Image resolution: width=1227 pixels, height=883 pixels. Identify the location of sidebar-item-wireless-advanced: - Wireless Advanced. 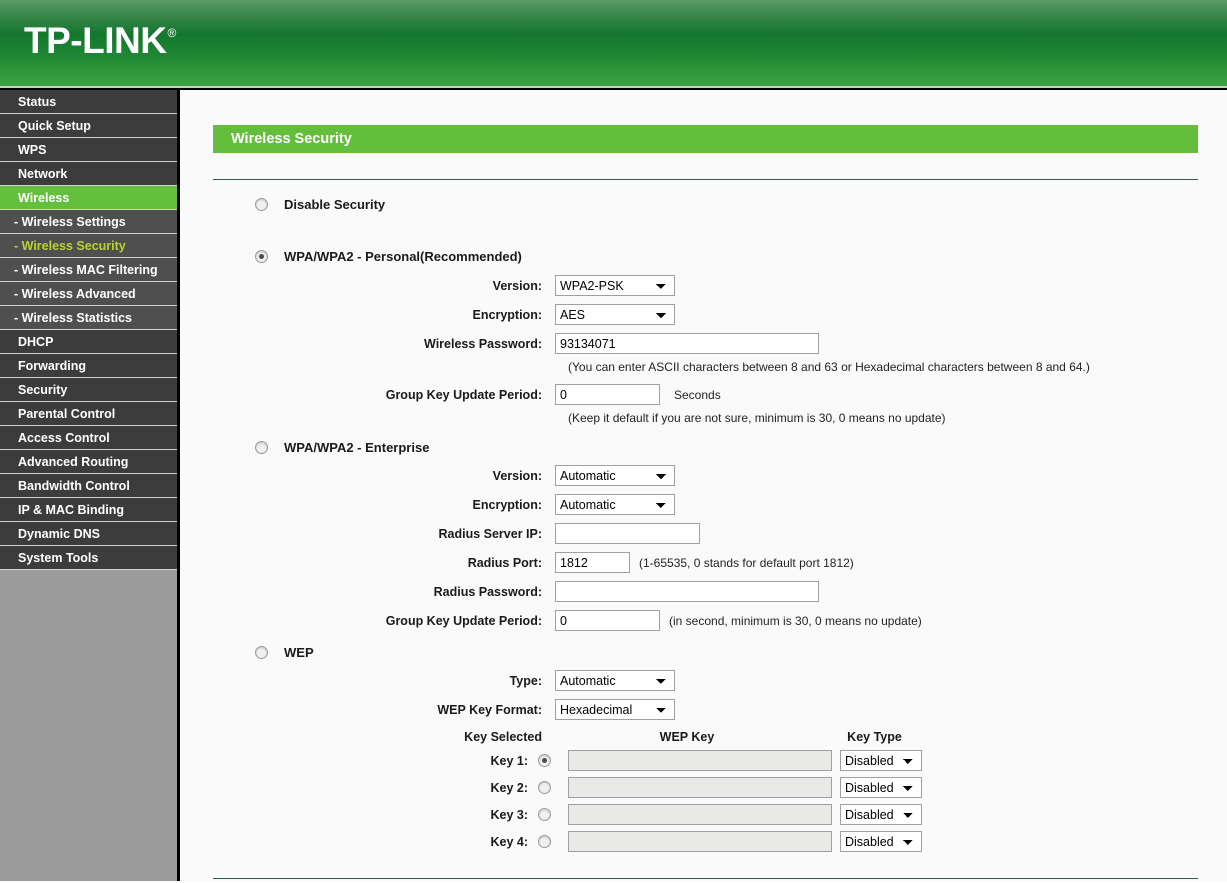
(88, 294).